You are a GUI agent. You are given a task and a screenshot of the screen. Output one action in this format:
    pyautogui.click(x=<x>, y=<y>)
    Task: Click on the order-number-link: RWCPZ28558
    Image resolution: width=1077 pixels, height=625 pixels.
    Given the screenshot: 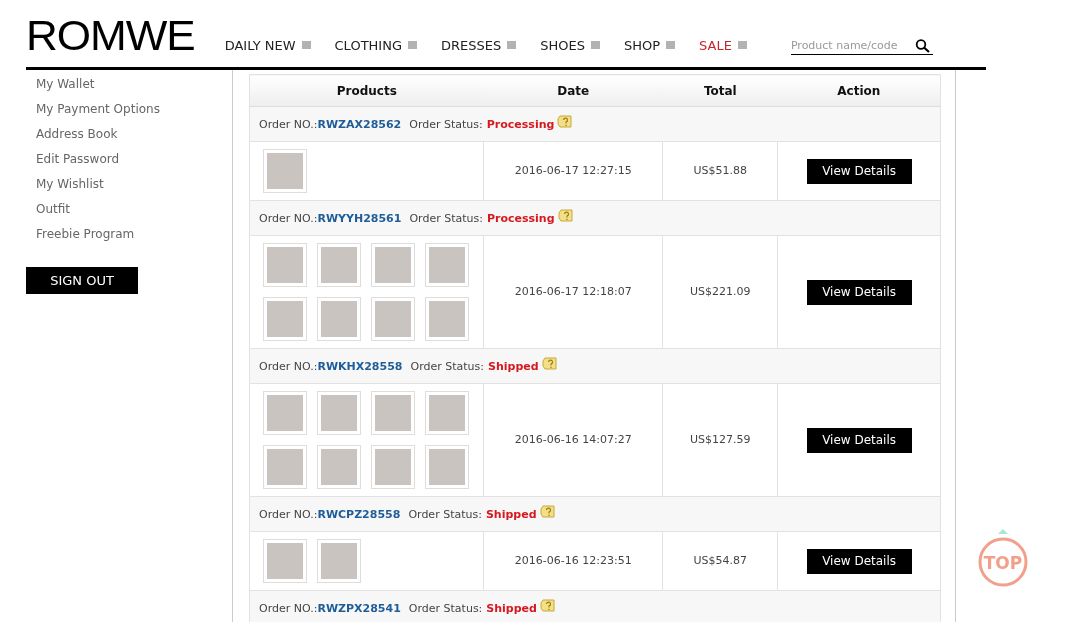 What is the action you would take?
    pyautogui.click(x=359, y=514)
    